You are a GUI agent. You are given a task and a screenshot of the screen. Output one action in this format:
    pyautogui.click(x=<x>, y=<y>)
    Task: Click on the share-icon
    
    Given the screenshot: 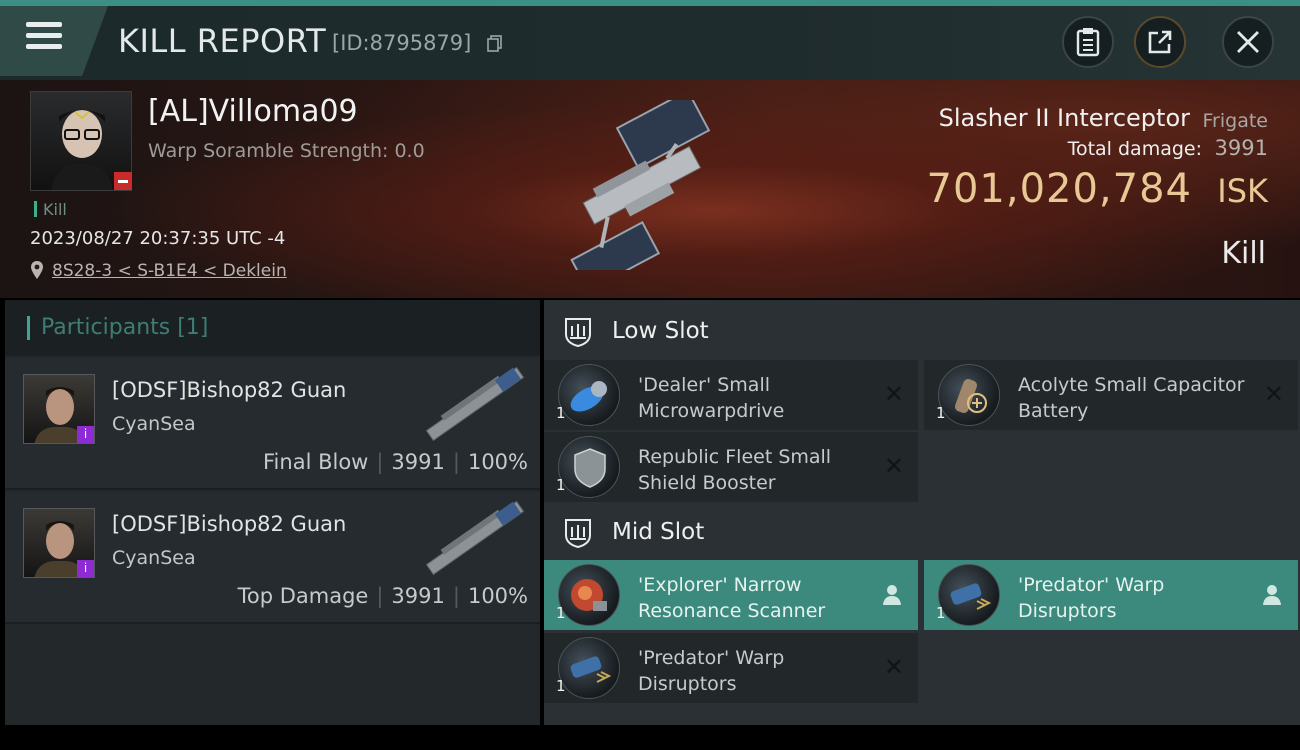 What is the action you would take?
    pyautogui.click(x=1160, y=42)
    